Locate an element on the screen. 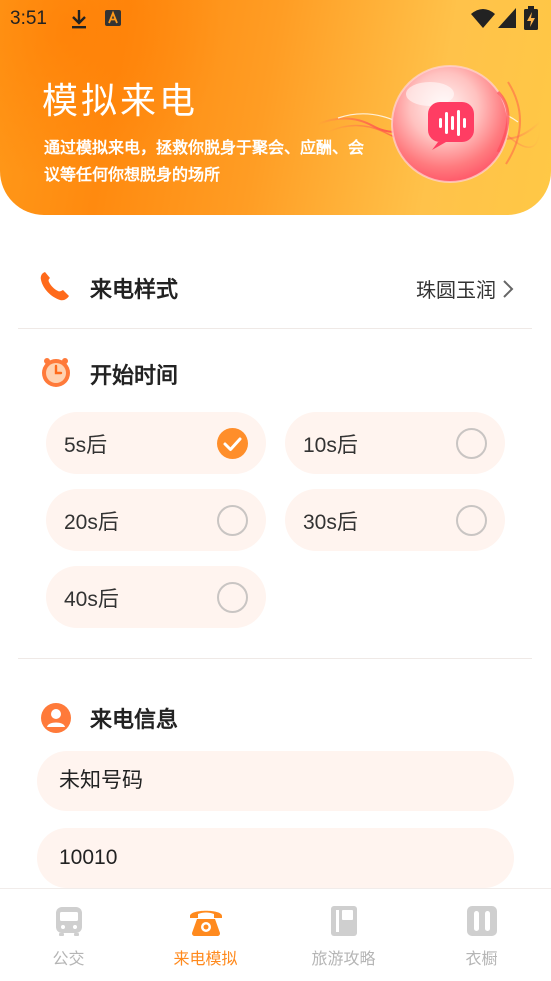 This screenshot has width=551, height=981. app-notification-icon is located at coordinates (113, 18).